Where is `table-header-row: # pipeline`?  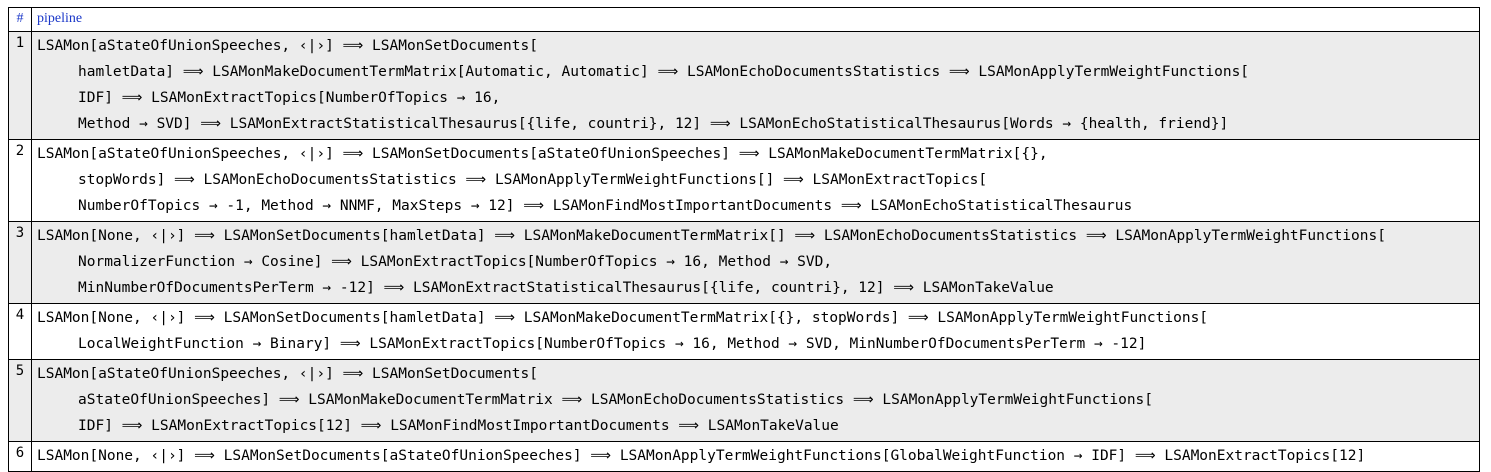
table-header-row: # pipeline is located at coordinates (744, 19).